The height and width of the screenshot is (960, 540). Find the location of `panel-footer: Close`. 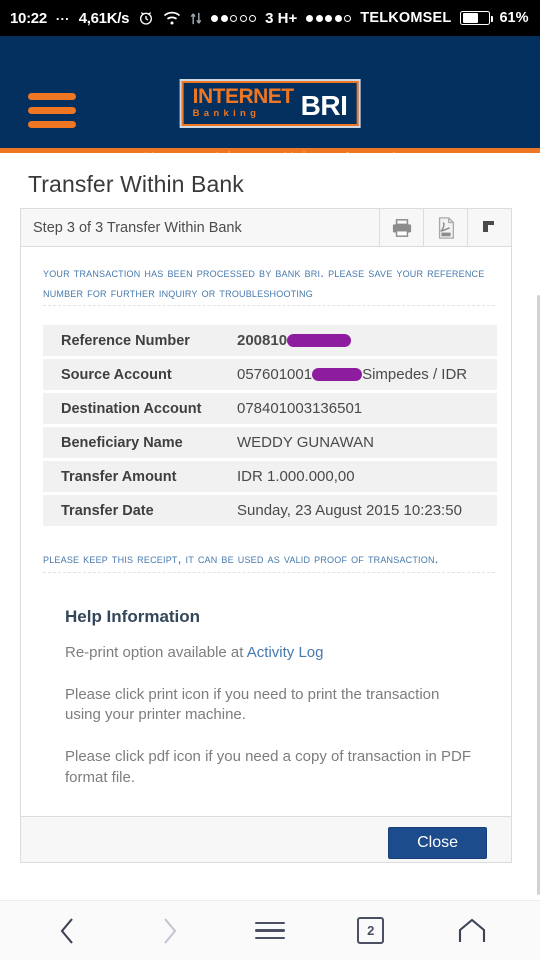

panel-footer: Close is located at coordinates (266, 838).